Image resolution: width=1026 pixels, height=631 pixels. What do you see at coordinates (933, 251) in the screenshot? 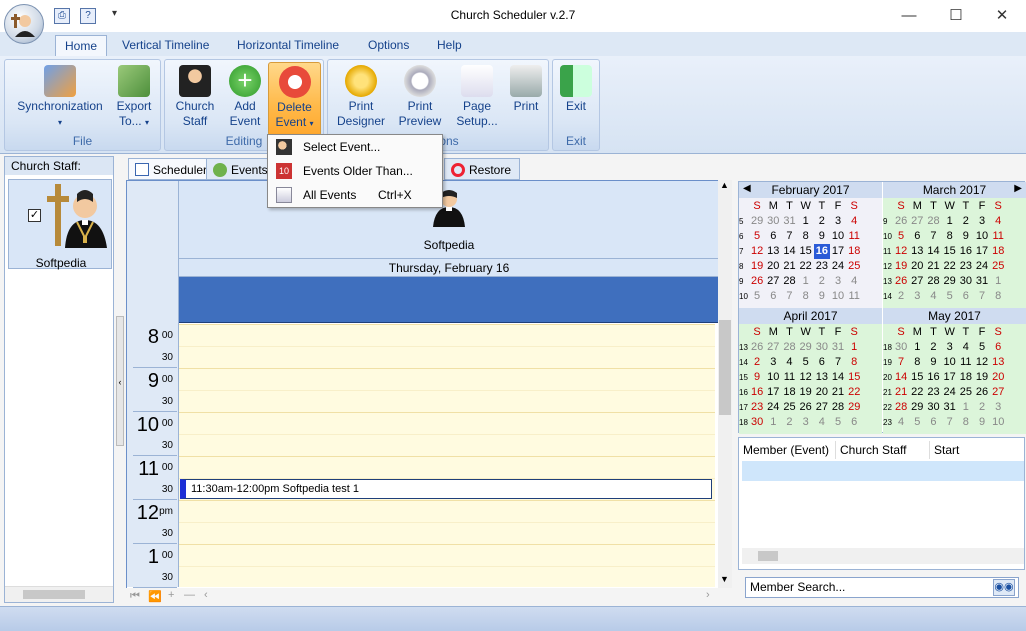
I see `day-cell: 14` at bounding box center [933, 251].